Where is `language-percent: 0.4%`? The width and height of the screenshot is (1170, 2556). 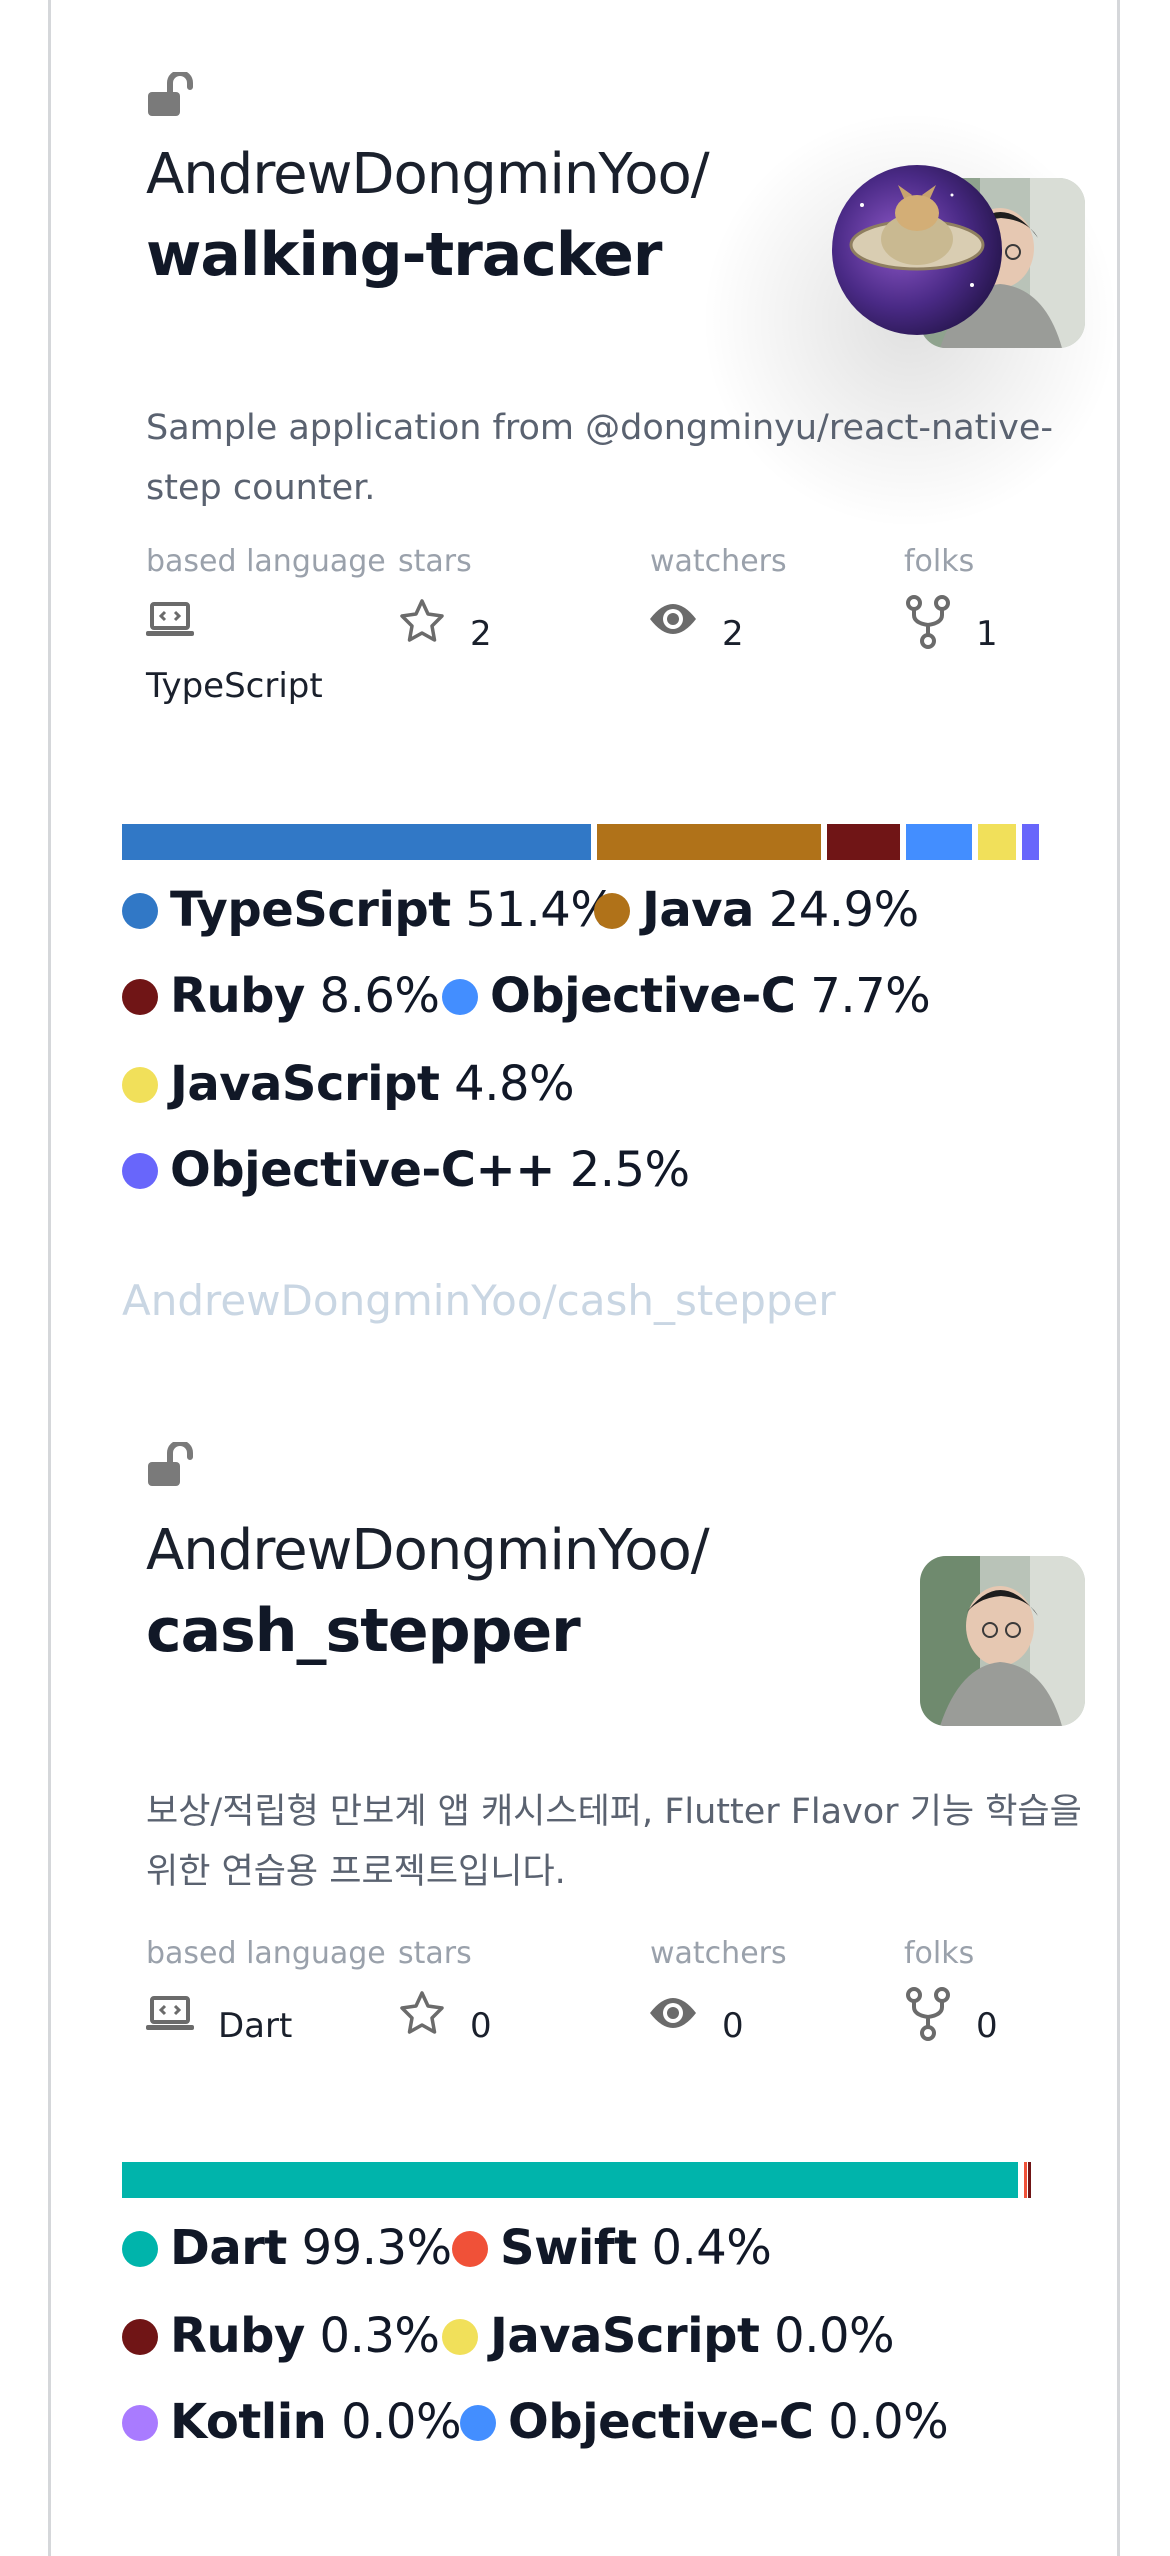 language-percent: 0.4% is located at coordinates (711, 2248).